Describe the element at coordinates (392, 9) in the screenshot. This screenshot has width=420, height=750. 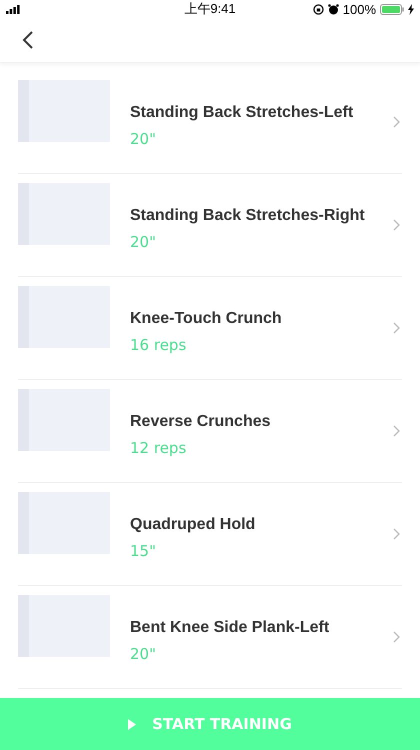
I see `battery-icon` at that location.